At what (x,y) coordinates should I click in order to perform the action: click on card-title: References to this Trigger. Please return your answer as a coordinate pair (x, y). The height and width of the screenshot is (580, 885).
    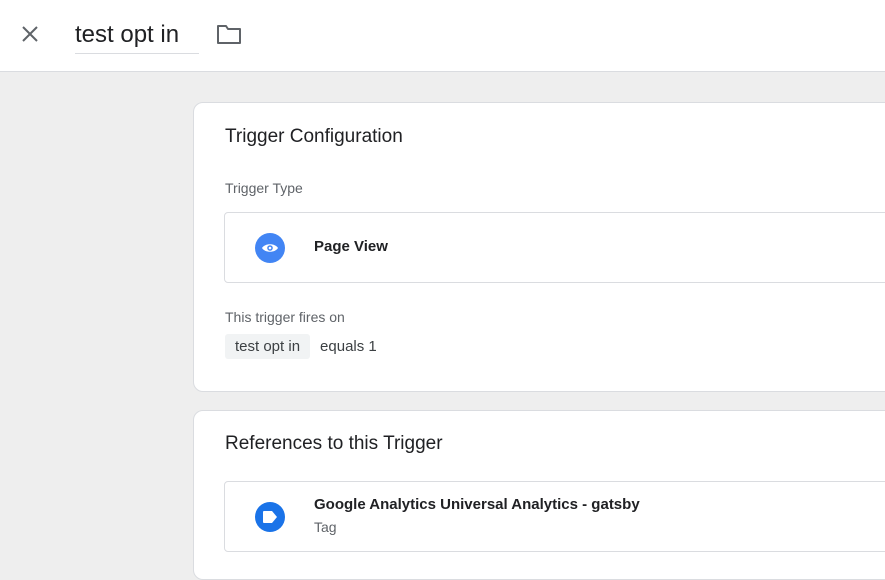
    Looking at the image, I should click on (334, 443).